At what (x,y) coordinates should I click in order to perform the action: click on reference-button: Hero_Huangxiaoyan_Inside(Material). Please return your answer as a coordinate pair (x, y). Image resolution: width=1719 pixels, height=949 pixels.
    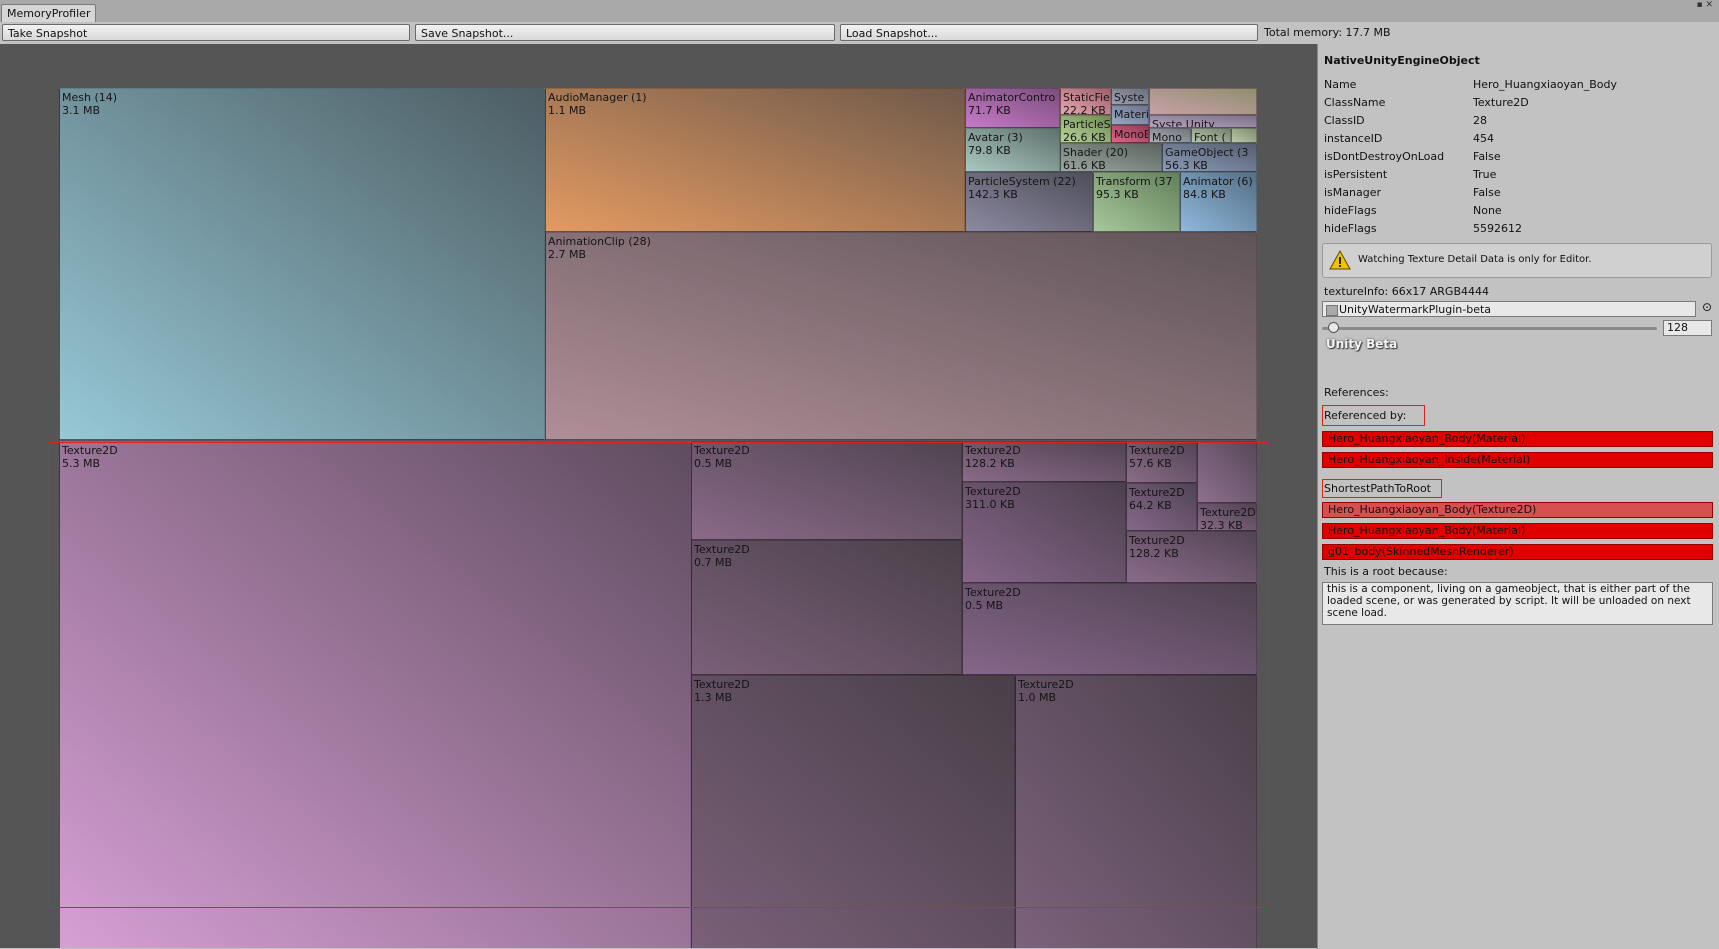
    Looking at the image, I should click on (1517, 460).